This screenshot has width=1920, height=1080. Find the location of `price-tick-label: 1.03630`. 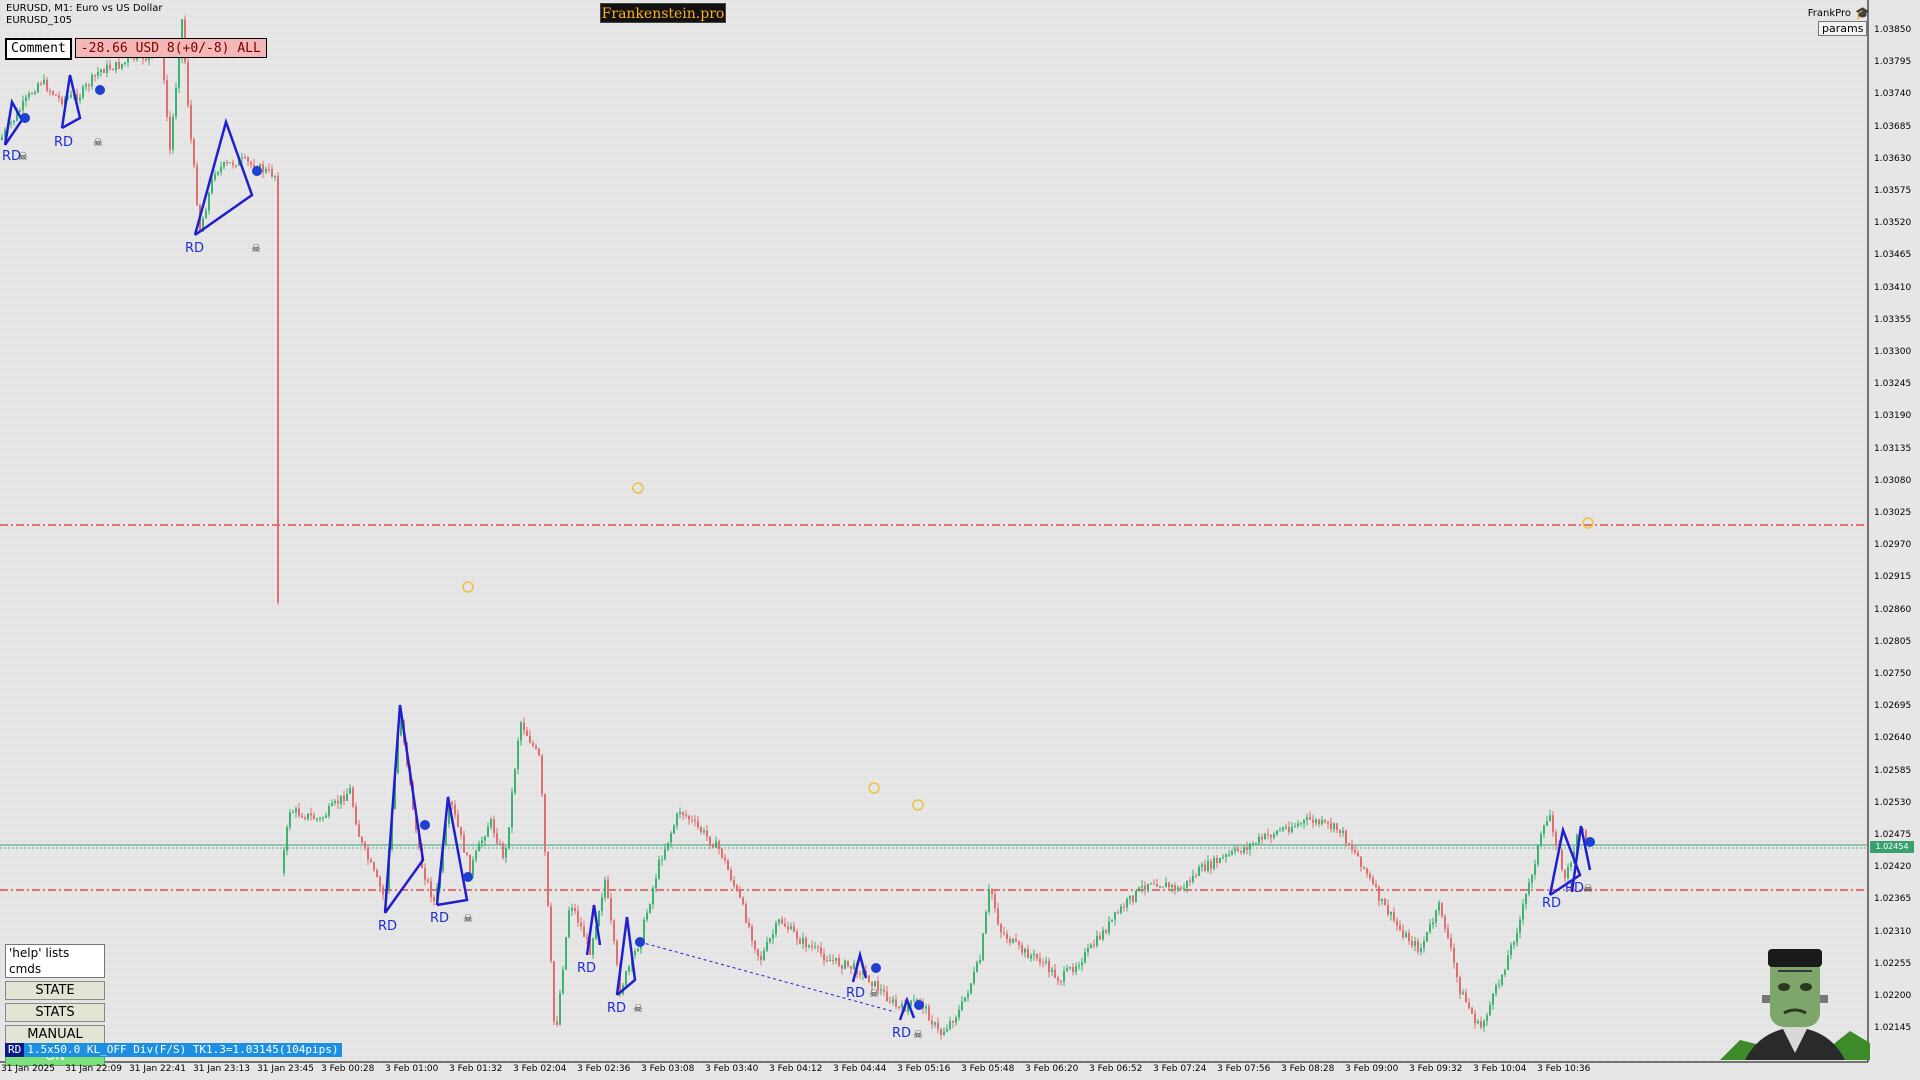

price-tick-label: 1.03630 is located at coordinates (1893, 158).